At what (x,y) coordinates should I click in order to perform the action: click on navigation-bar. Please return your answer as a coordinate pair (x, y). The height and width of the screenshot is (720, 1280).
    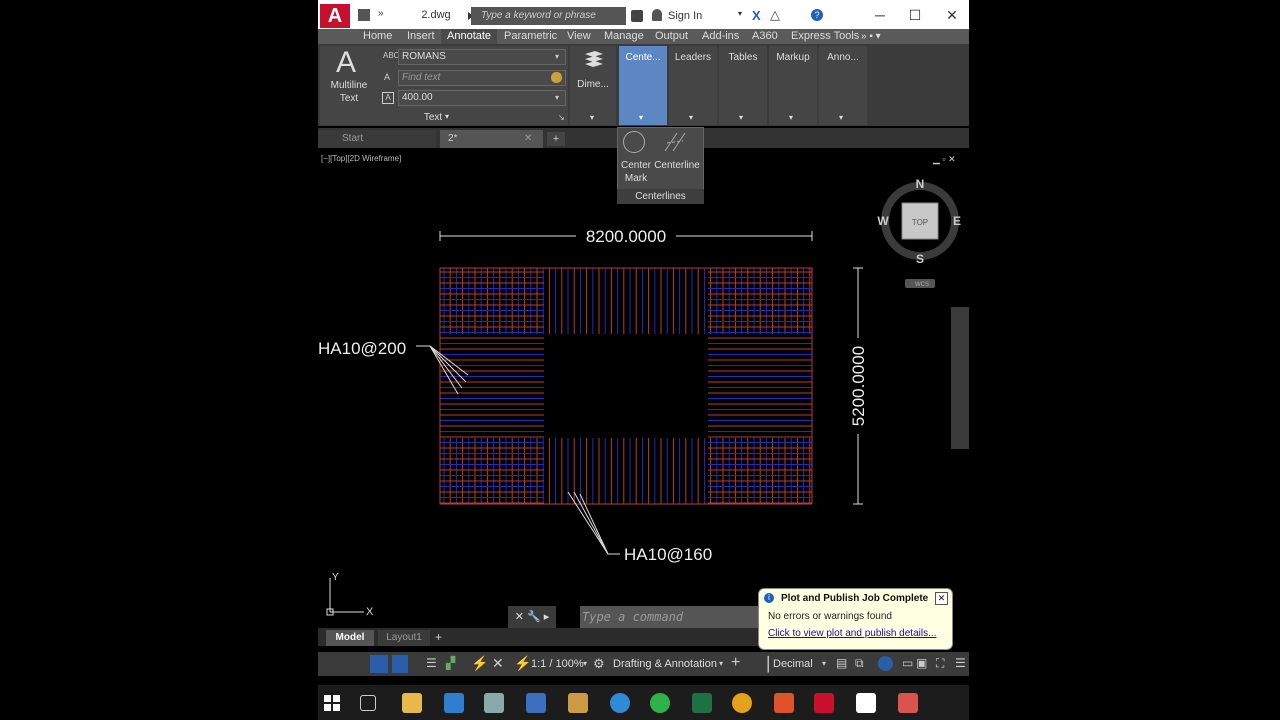
    Looking at the image, I should click on (960, 378).